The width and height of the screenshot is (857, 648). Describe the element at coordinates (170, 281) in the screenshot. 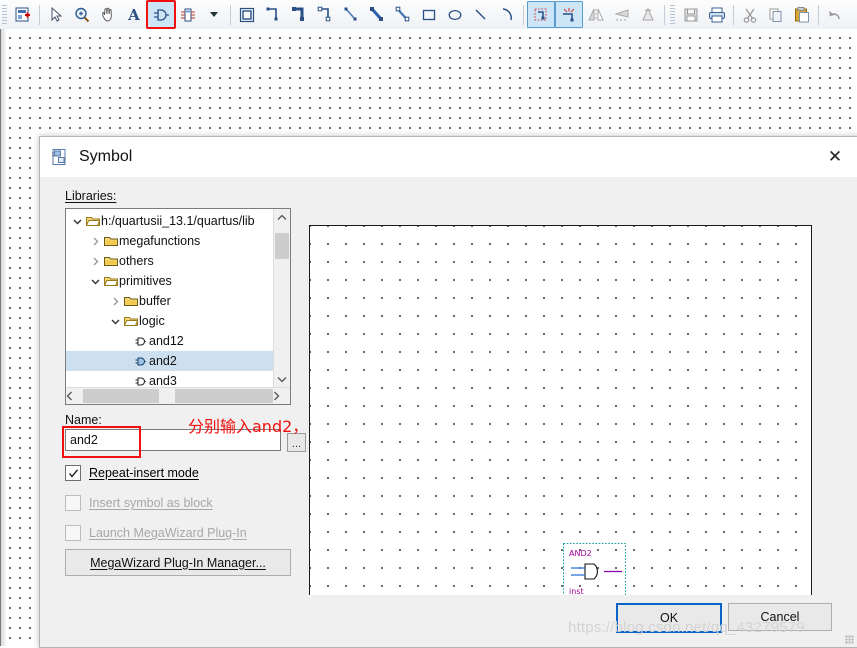

I see `tree-item-primitives: primitives` at that location.